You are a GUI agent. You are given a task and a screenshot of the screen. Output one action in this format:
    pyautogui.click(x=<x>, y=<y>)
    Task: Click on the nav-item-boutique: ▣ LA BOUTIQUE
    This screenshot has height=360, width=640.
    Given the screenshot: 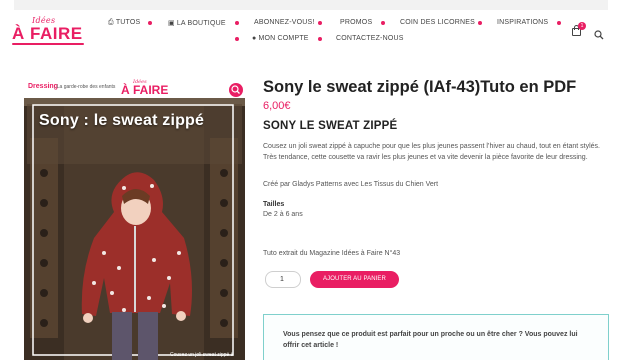 What is the action you would take?
    pyautogui.click(x=197, y=23)
    